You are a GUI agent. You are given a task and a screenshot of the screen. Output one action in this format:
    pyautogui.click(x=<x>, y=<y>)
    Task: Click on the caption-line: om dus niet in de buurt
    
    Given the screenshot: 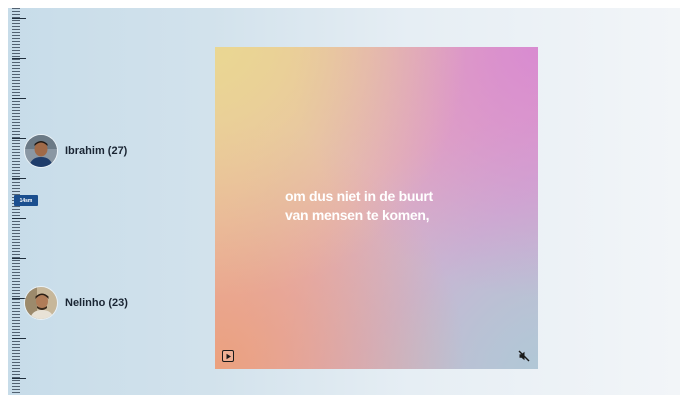 What is the action you would take?
    pyautogui.click(x=359, y=196)
    